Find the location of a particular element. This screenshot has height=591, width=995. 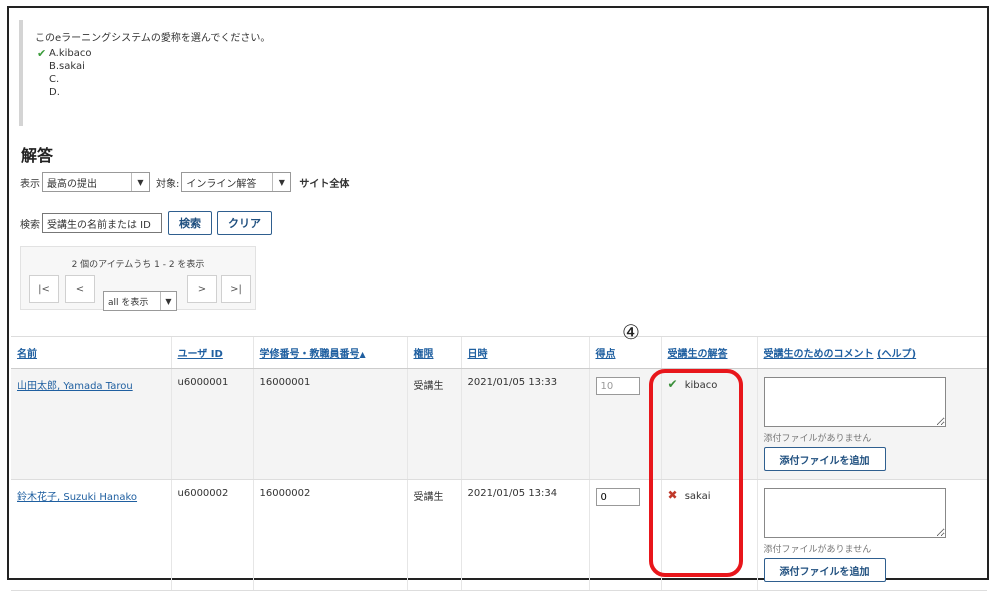

column-header-comment: 受講生のためのコメント (ヘルプ) is located at coordinates (871, 352).